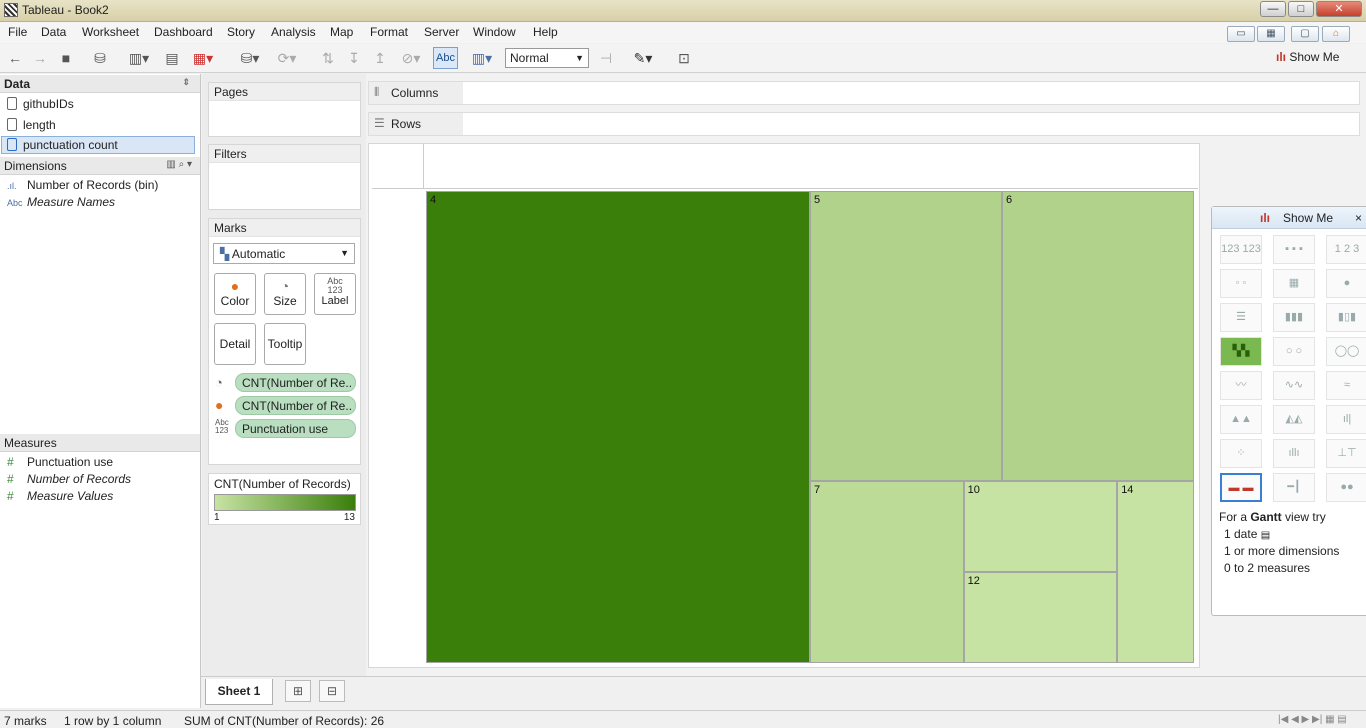  Describe the element at coordinates (15, 58) in the screenshot. I see `undo-icon: ←` at that location.